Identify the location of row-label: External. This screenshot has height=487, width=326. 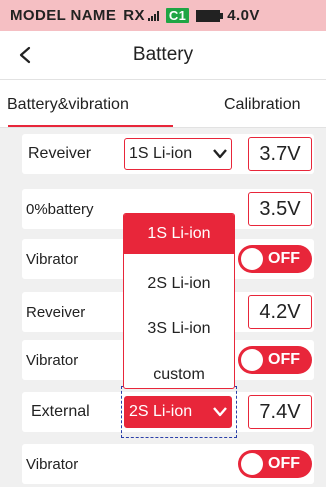
(60, 411).